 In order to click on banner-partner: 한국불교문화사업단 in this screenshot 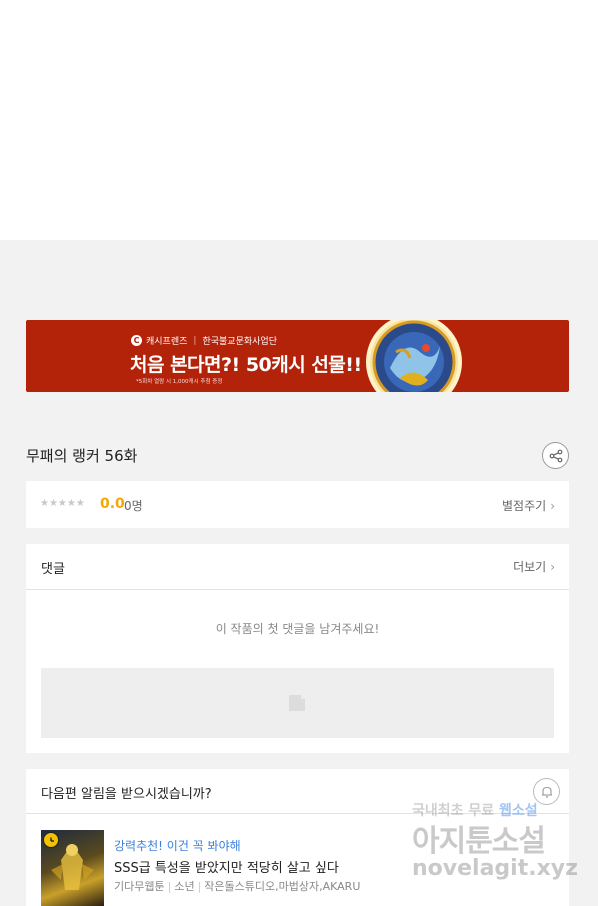, I will do `click(239, 342)`.